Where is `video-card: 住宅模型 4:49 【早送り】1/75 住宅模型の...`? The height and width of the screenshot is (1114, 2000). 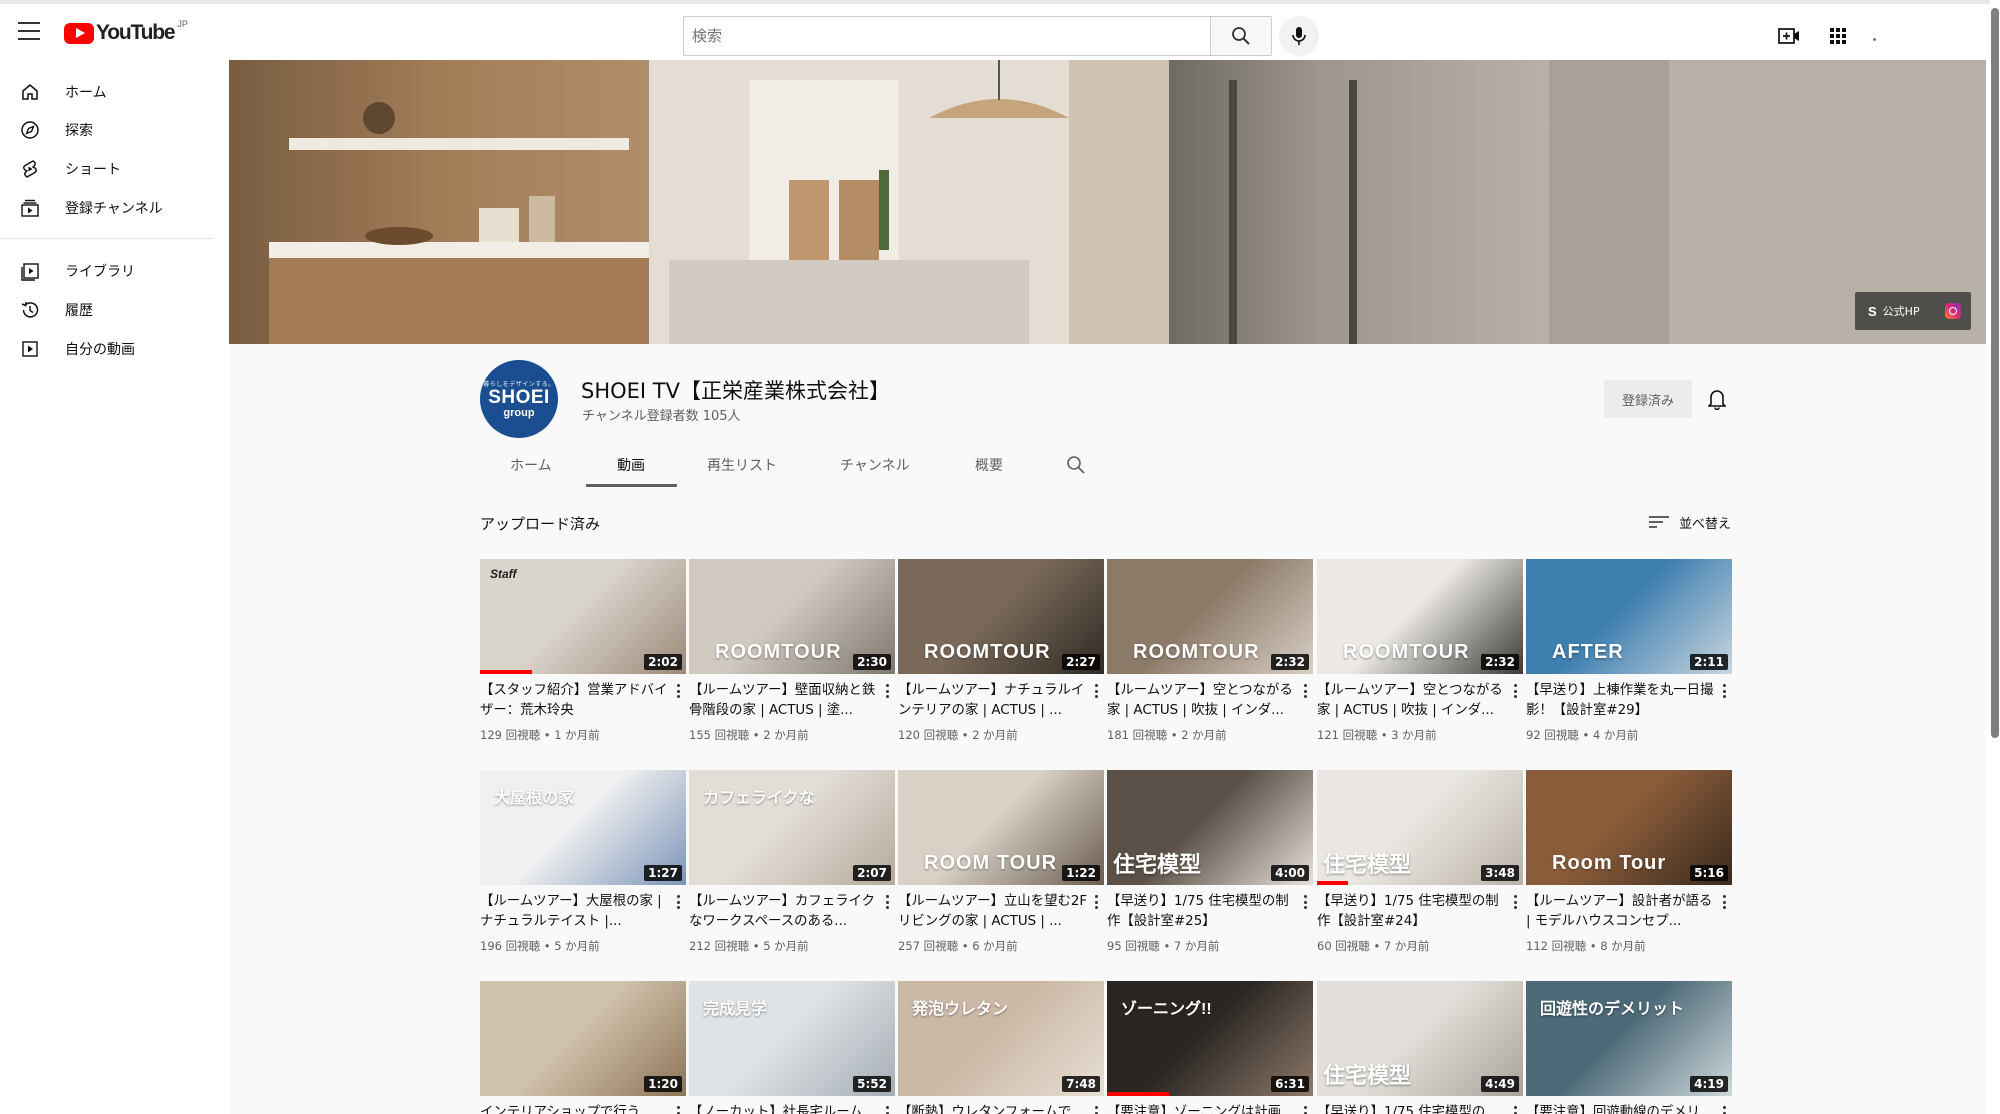
video-card: 住宅模型 4:49 【早送り】1/75 住宅模型の... is located at coordinates (1420, 1047).